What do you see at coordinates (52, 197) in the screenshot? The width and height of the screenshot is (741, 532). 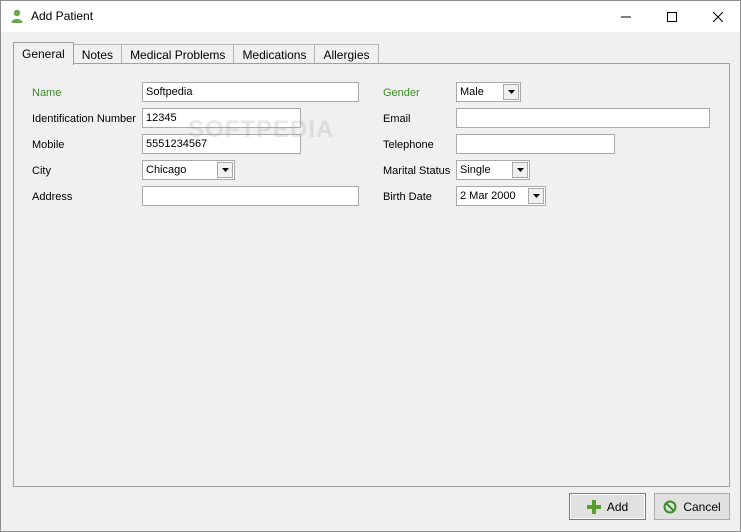 I see `address-label: Address` at bounding box center [52, 197].